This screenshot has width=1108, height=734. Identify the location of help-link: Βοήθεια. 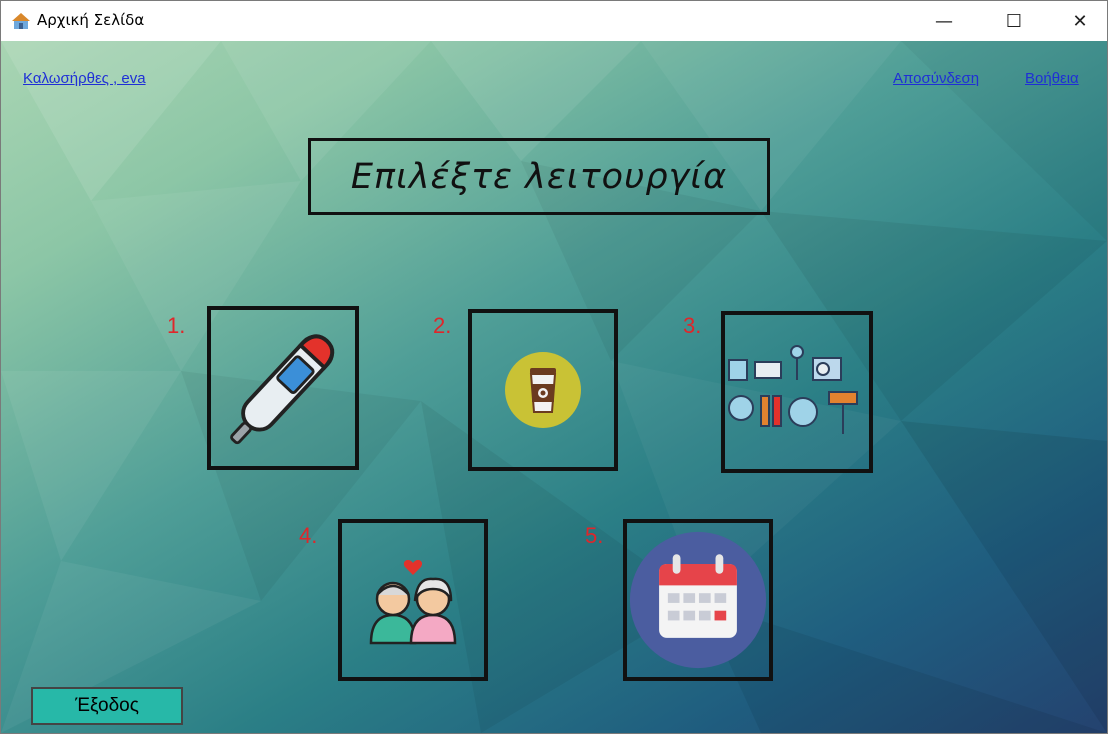
(1052, 78).